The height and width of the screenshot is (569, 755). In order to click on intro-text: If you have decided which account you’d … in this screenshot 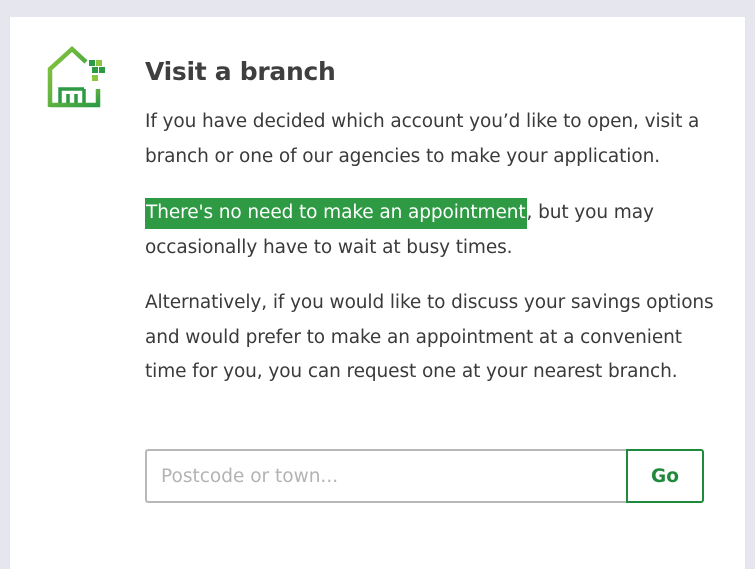, I will do `click(422, 139)`.